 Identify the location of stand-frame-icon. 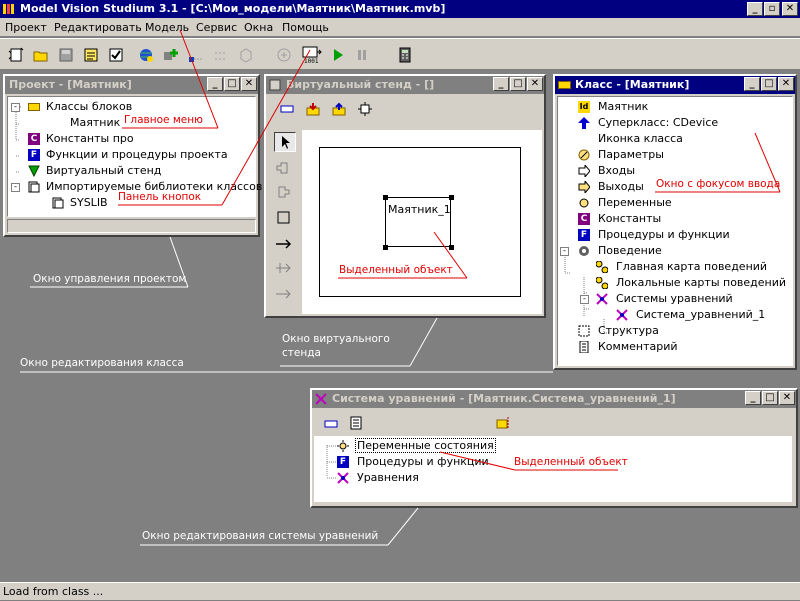
(287, 110).